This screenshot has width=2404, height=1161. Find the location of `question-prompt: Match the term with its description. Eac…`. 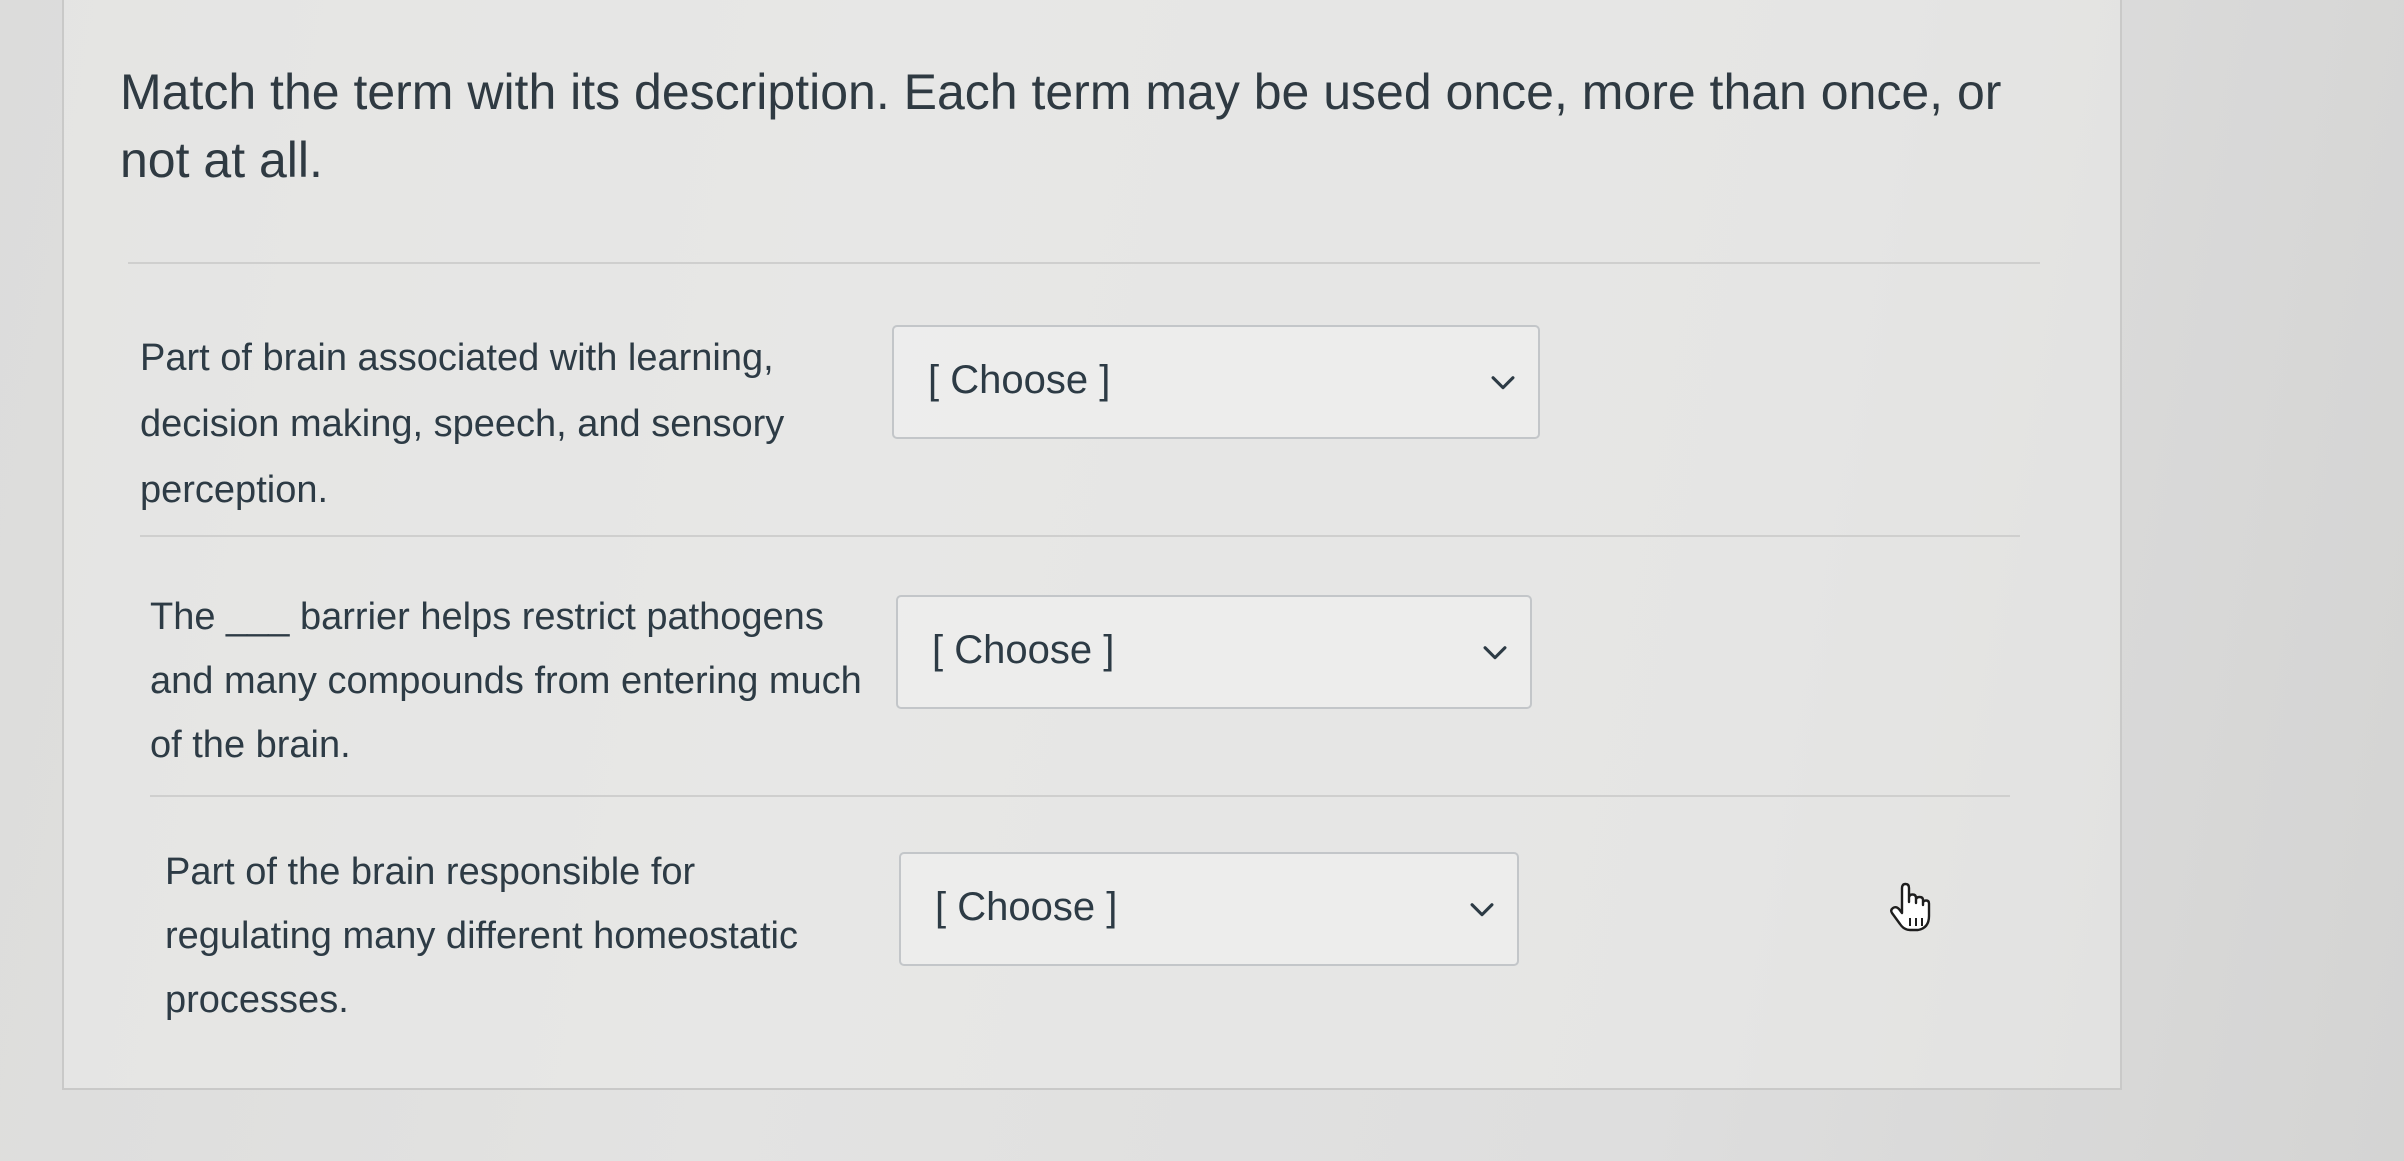

question-prompt: Match the term with its description. Eac… is located at coordinates (1061, 126).